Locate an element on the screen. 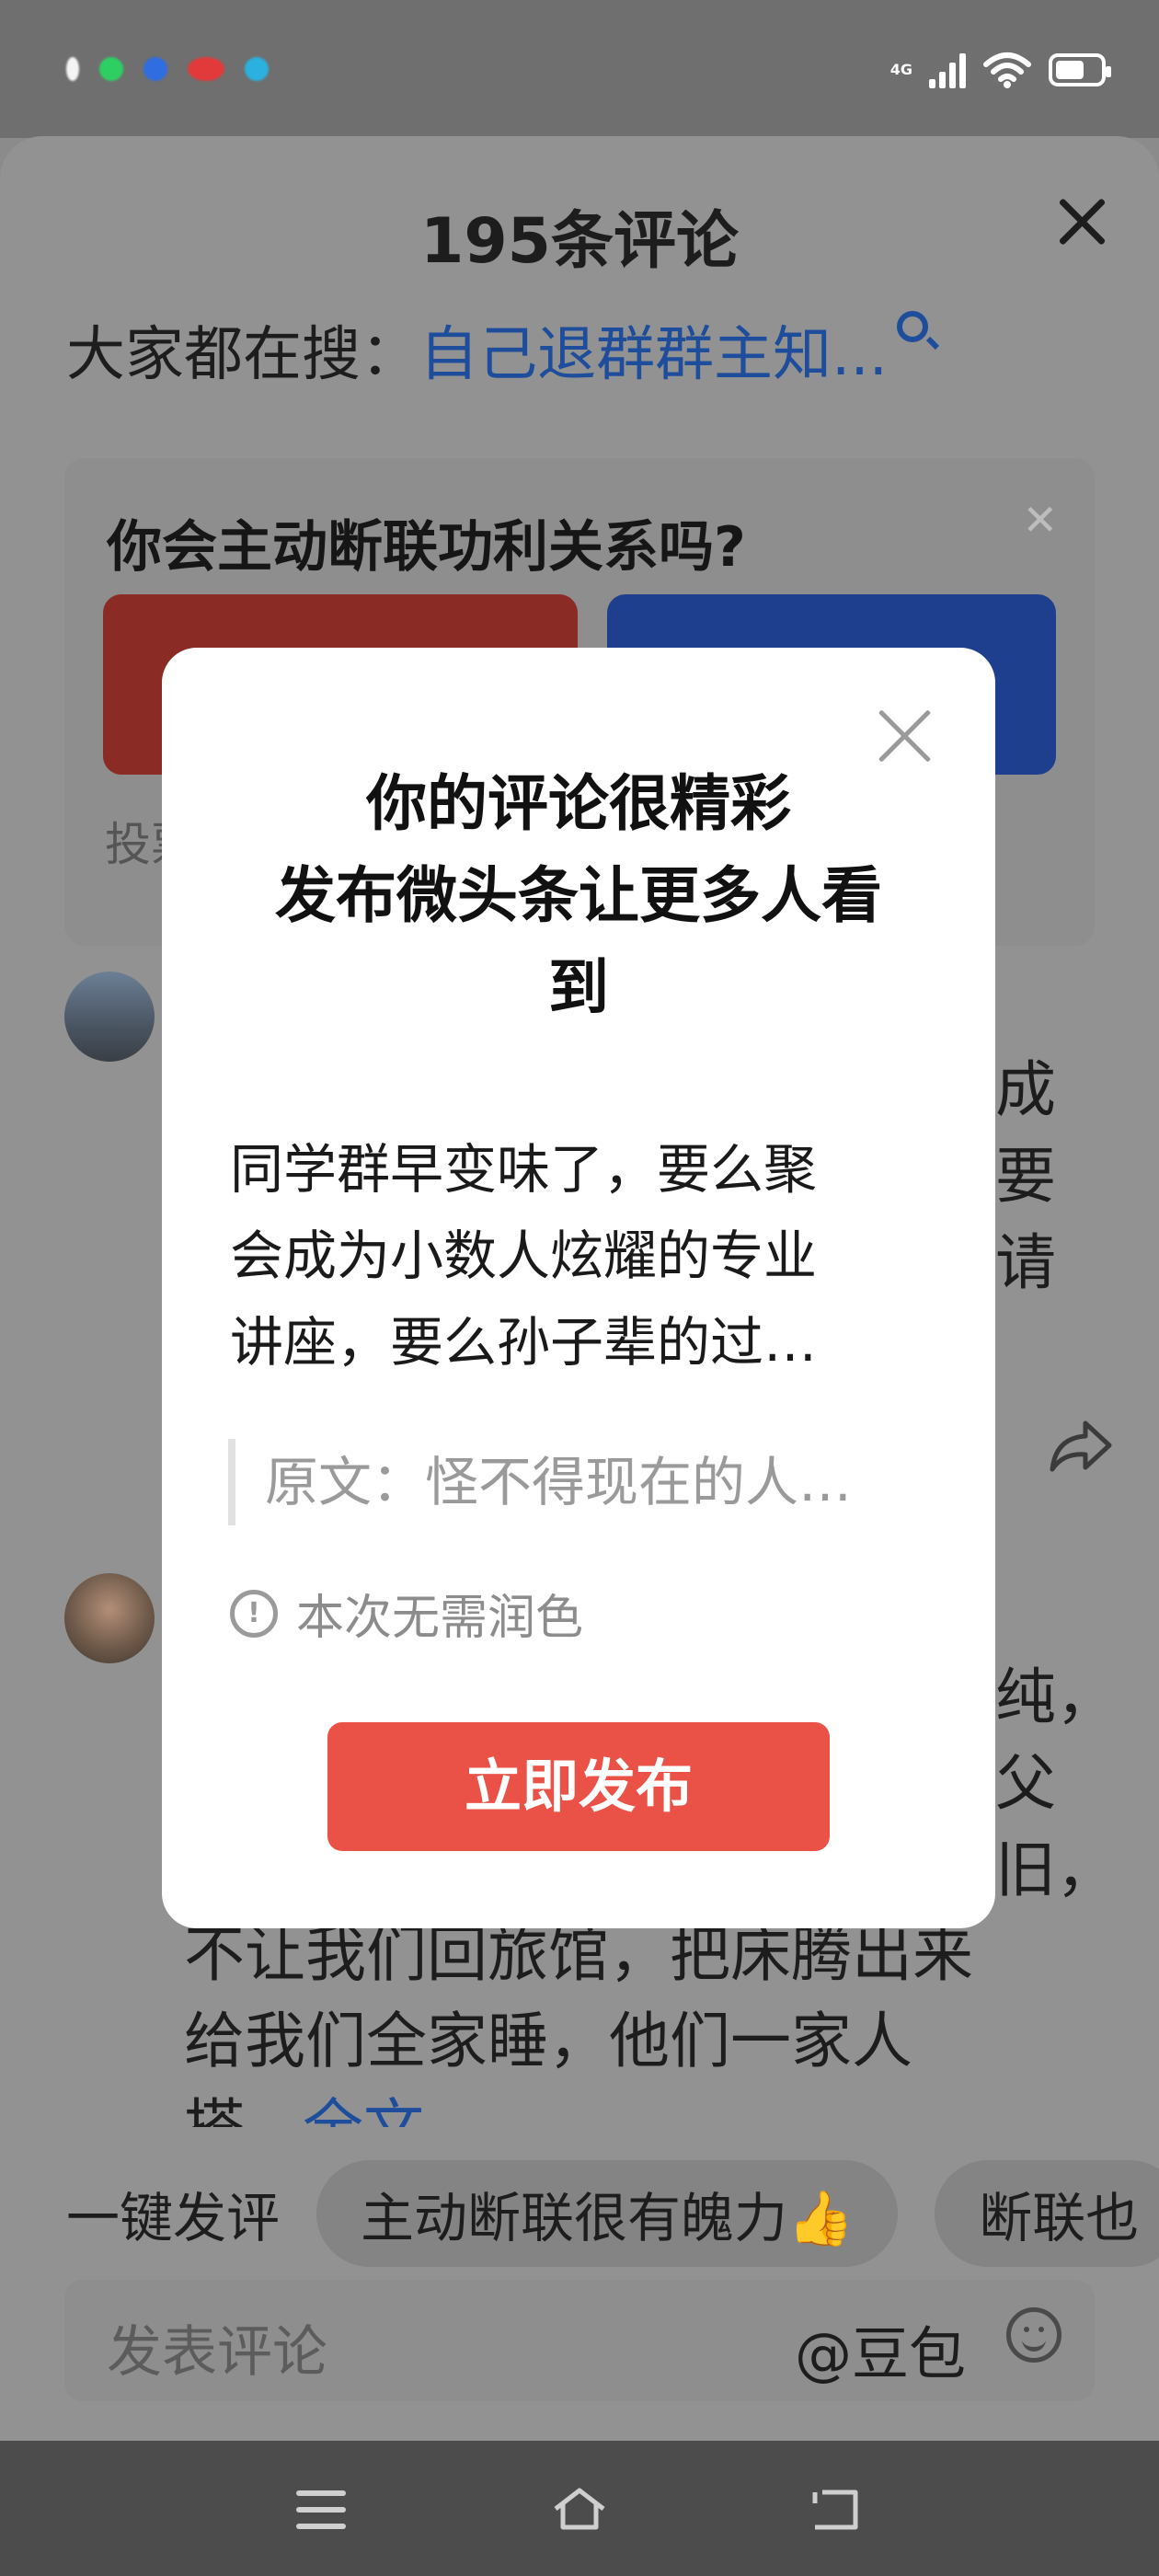  polish-tip: ! 本次无需润色 is located at coordinates (406, 1613).